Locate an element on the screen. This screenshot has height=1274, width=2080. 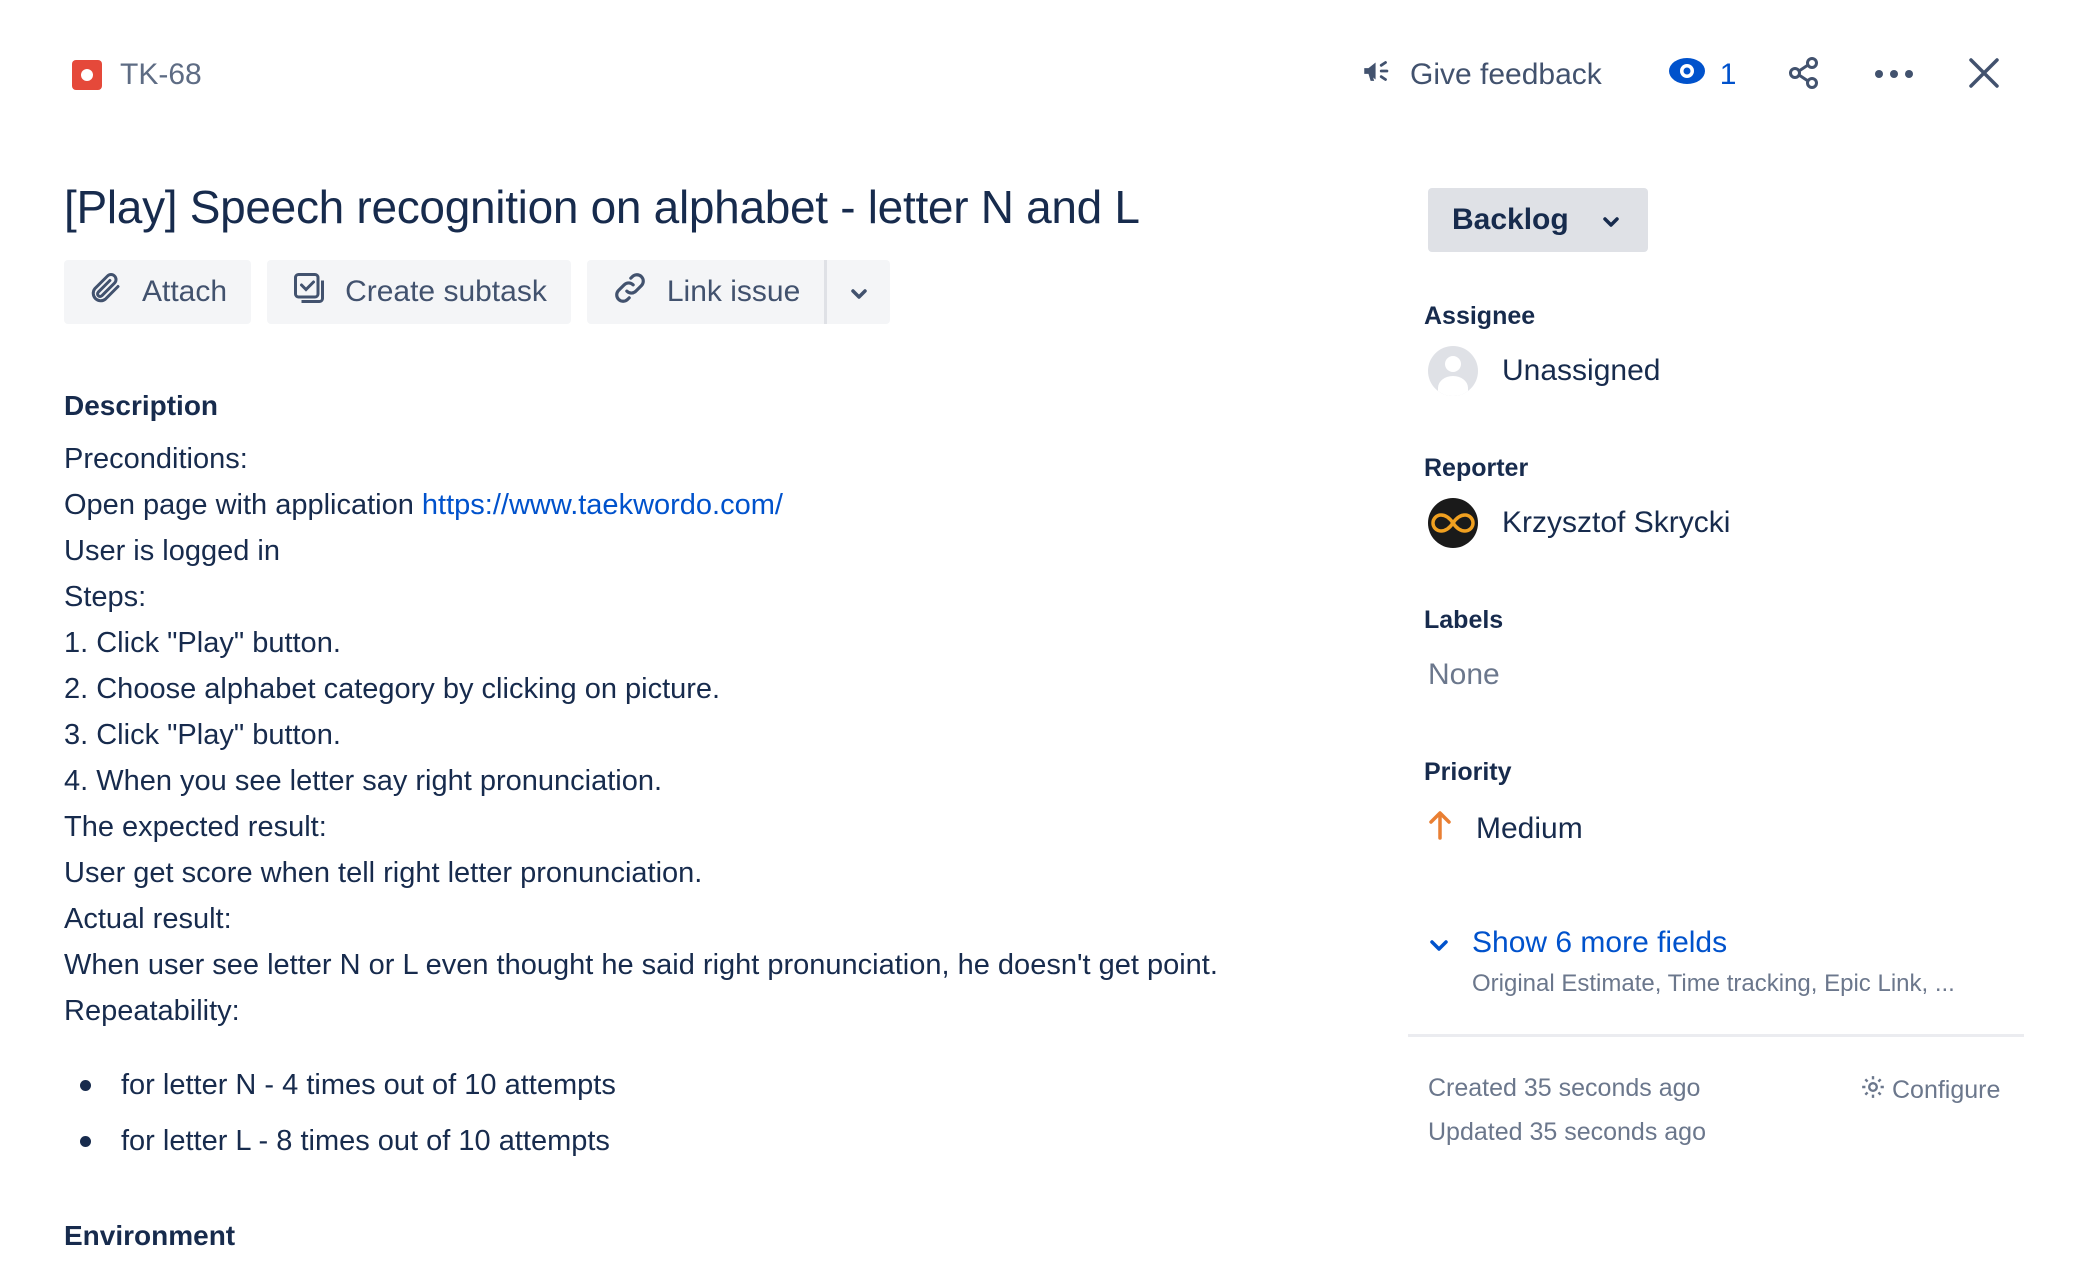
environment-heading: Environment is located at coordinates (150, 1235).